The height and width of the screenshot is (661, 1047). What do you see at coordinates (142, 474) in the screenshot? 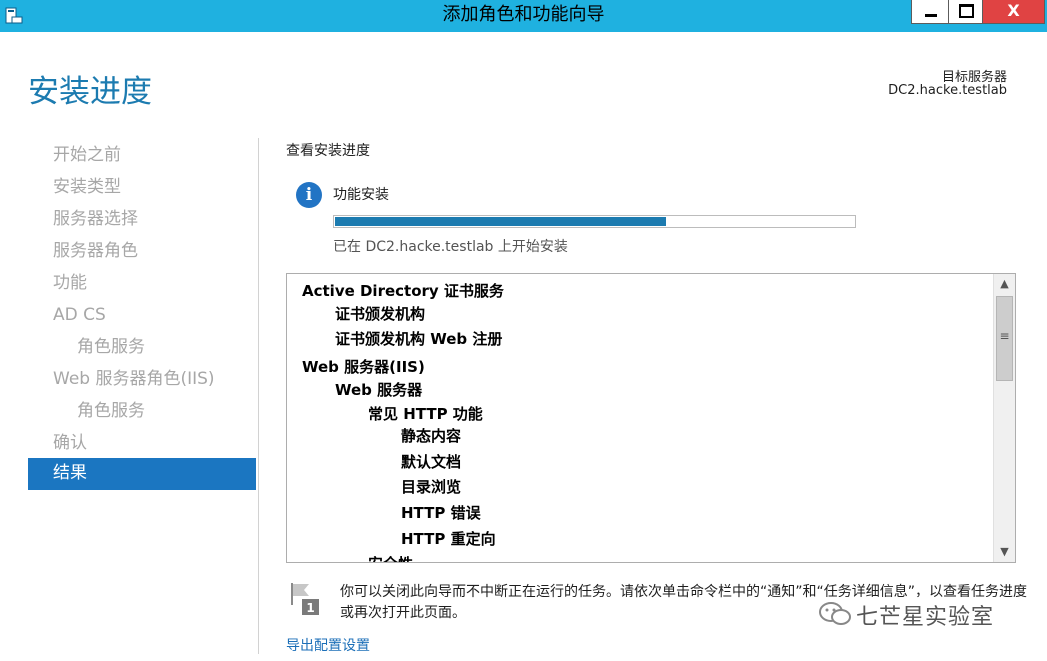
I see `nav-item-results: 结果` at bounding box center [142, 474].